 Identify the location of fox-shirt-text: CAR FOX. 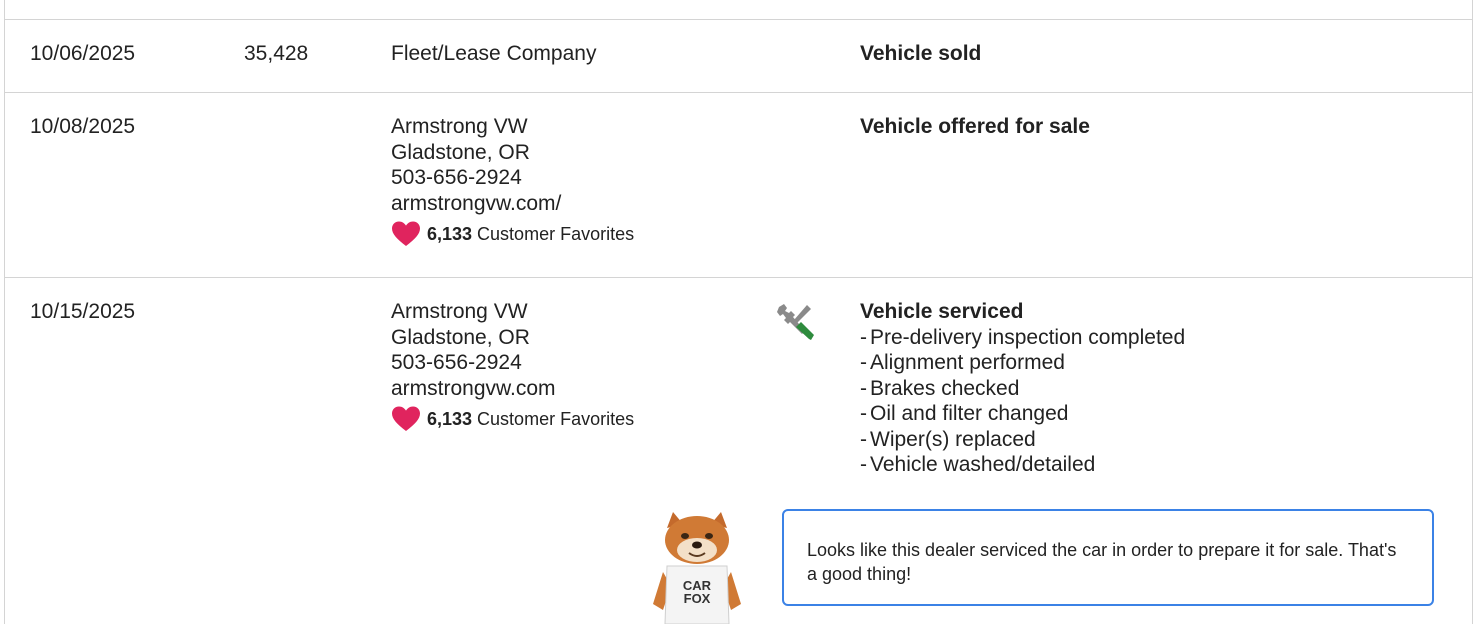
(697, 592).